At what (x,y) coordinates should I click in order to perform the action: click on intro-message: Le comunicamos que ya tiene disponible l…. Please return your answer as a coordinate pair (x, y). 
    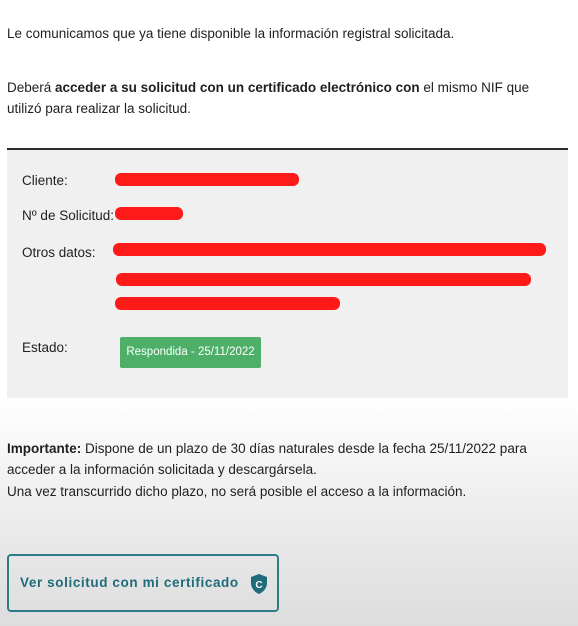
    Looking at the image, I should click on (231, 33).